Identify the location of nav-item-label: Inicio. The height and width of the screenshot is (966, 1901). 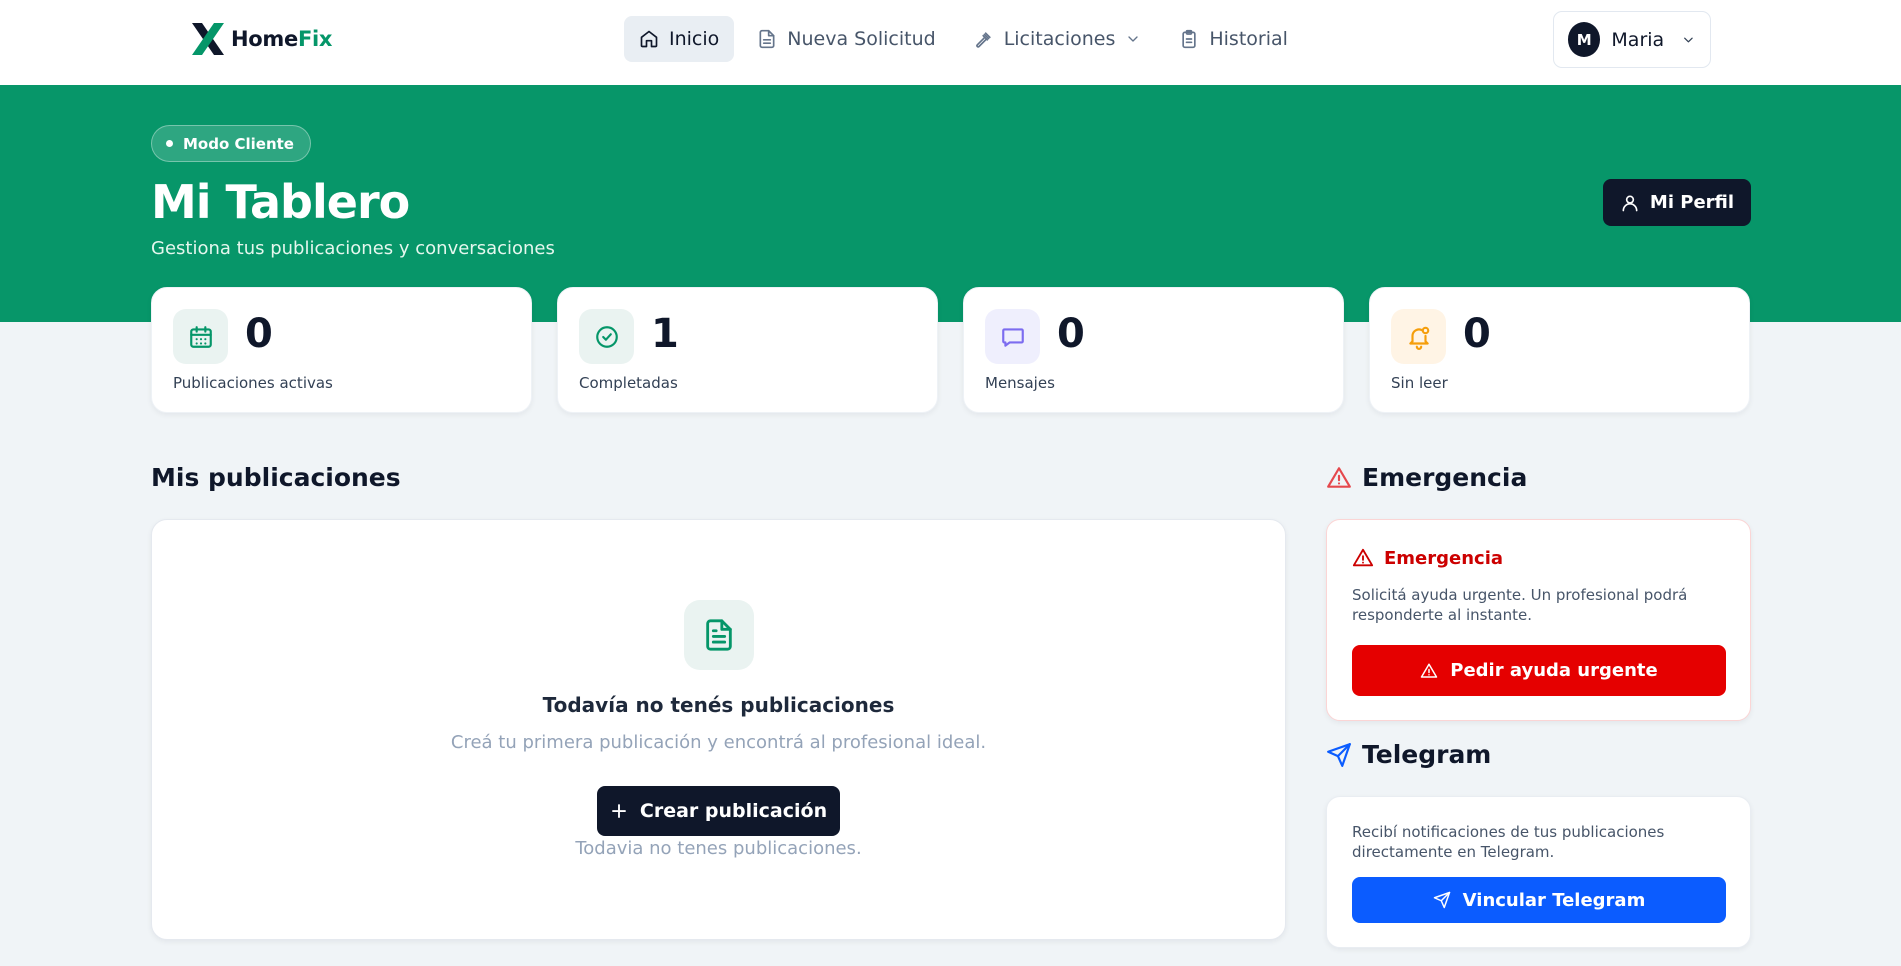
(694, 39).